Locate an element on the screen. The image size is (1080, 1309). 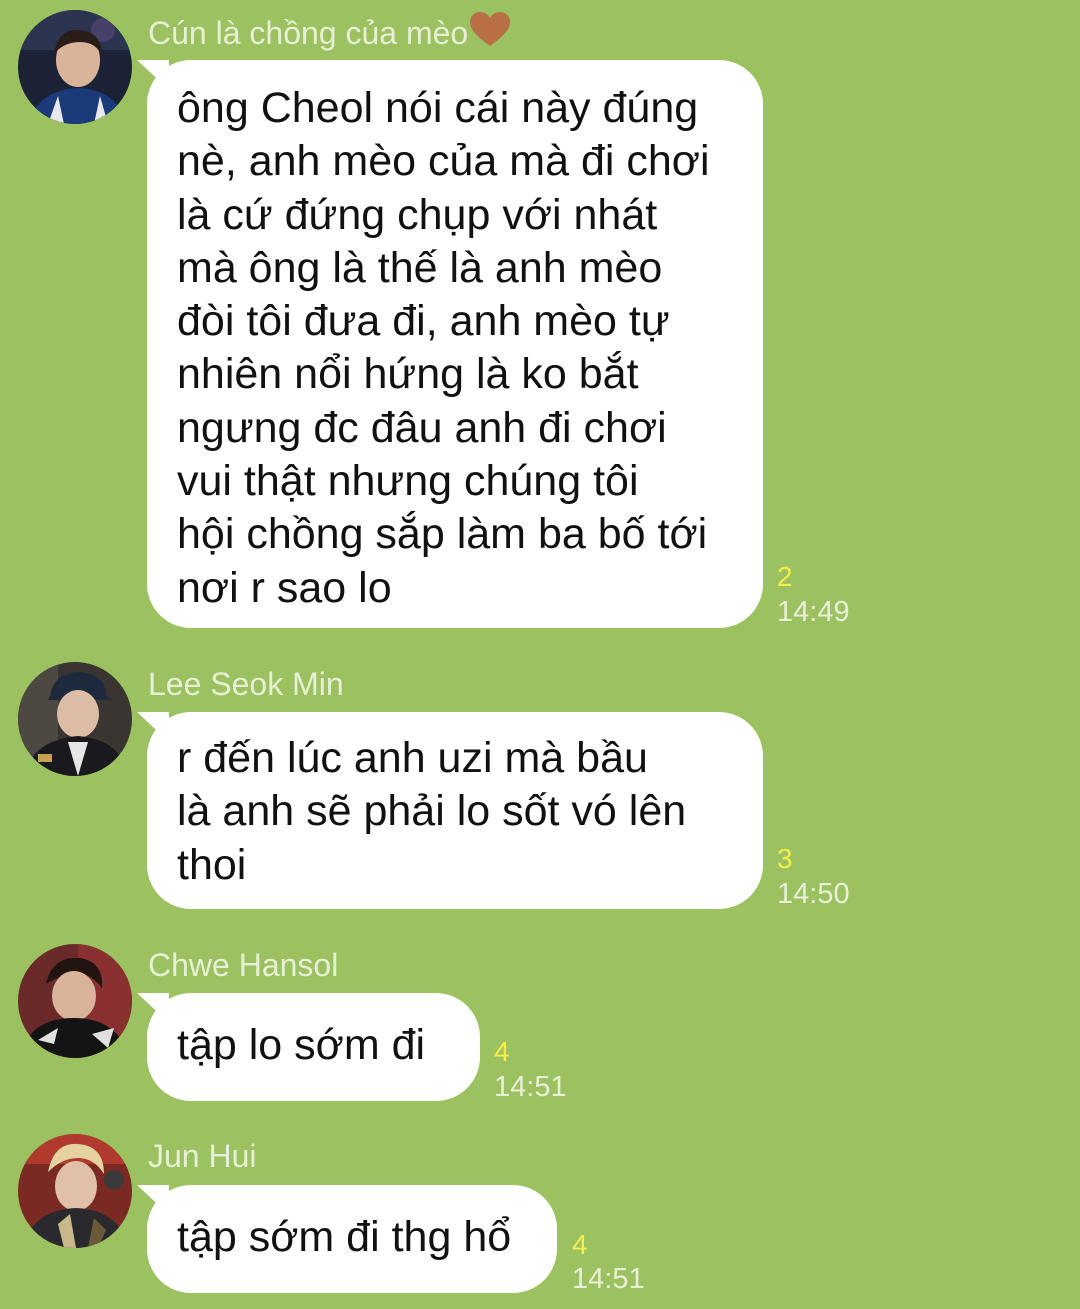
message-text: tập sớm đi thg hổ is located at coordinates (344, 1237).